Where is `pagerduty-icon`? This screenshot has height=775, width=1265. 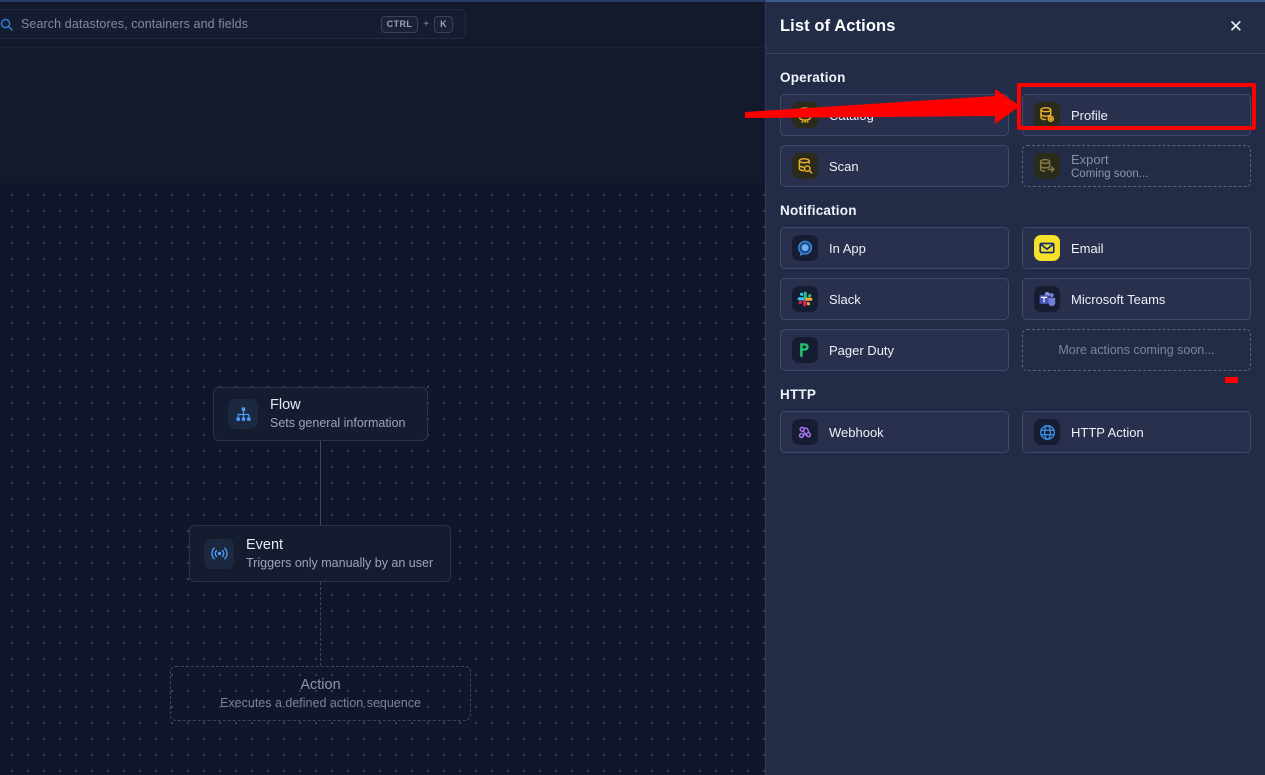
pagerduty-icon is located at coordinates (805, 350).